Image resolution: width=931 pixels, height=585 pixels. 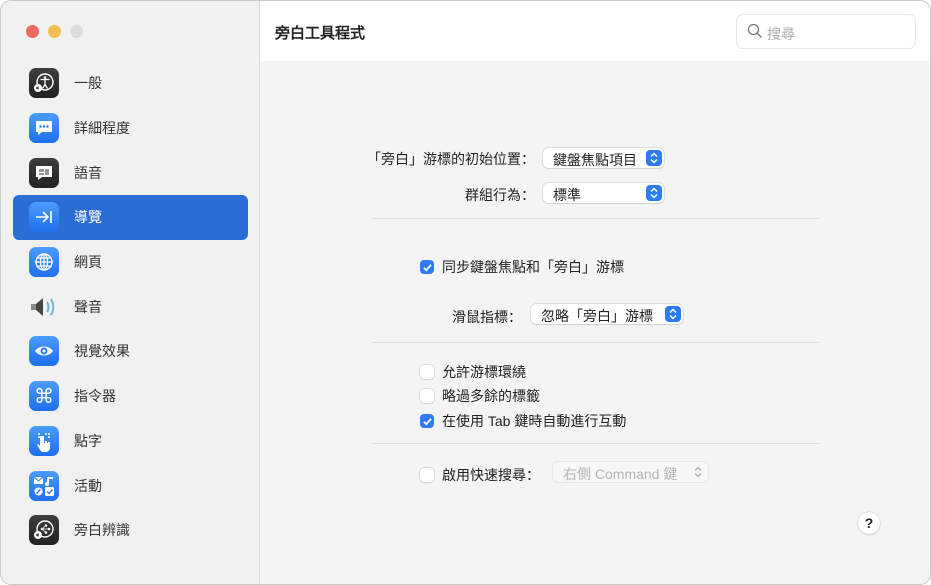 I want to click on sidebar-item-visuals: 視覺效果, so click(x=130, y=351).